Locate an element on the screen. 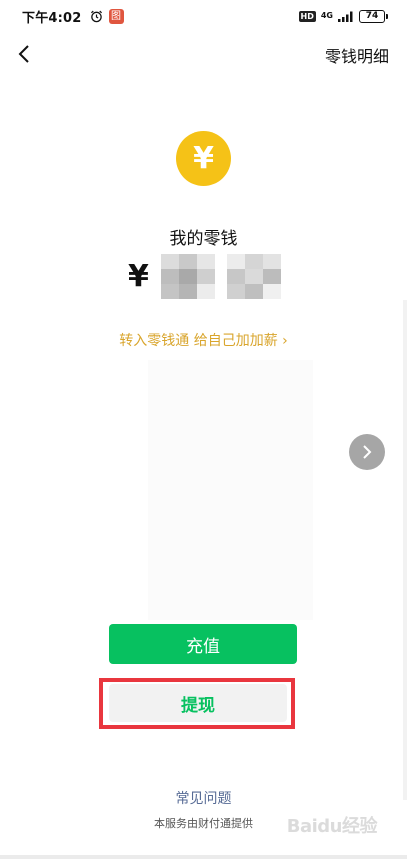 This screenshot has width=407, height=859. back-button is located at coordinates (24, 54).